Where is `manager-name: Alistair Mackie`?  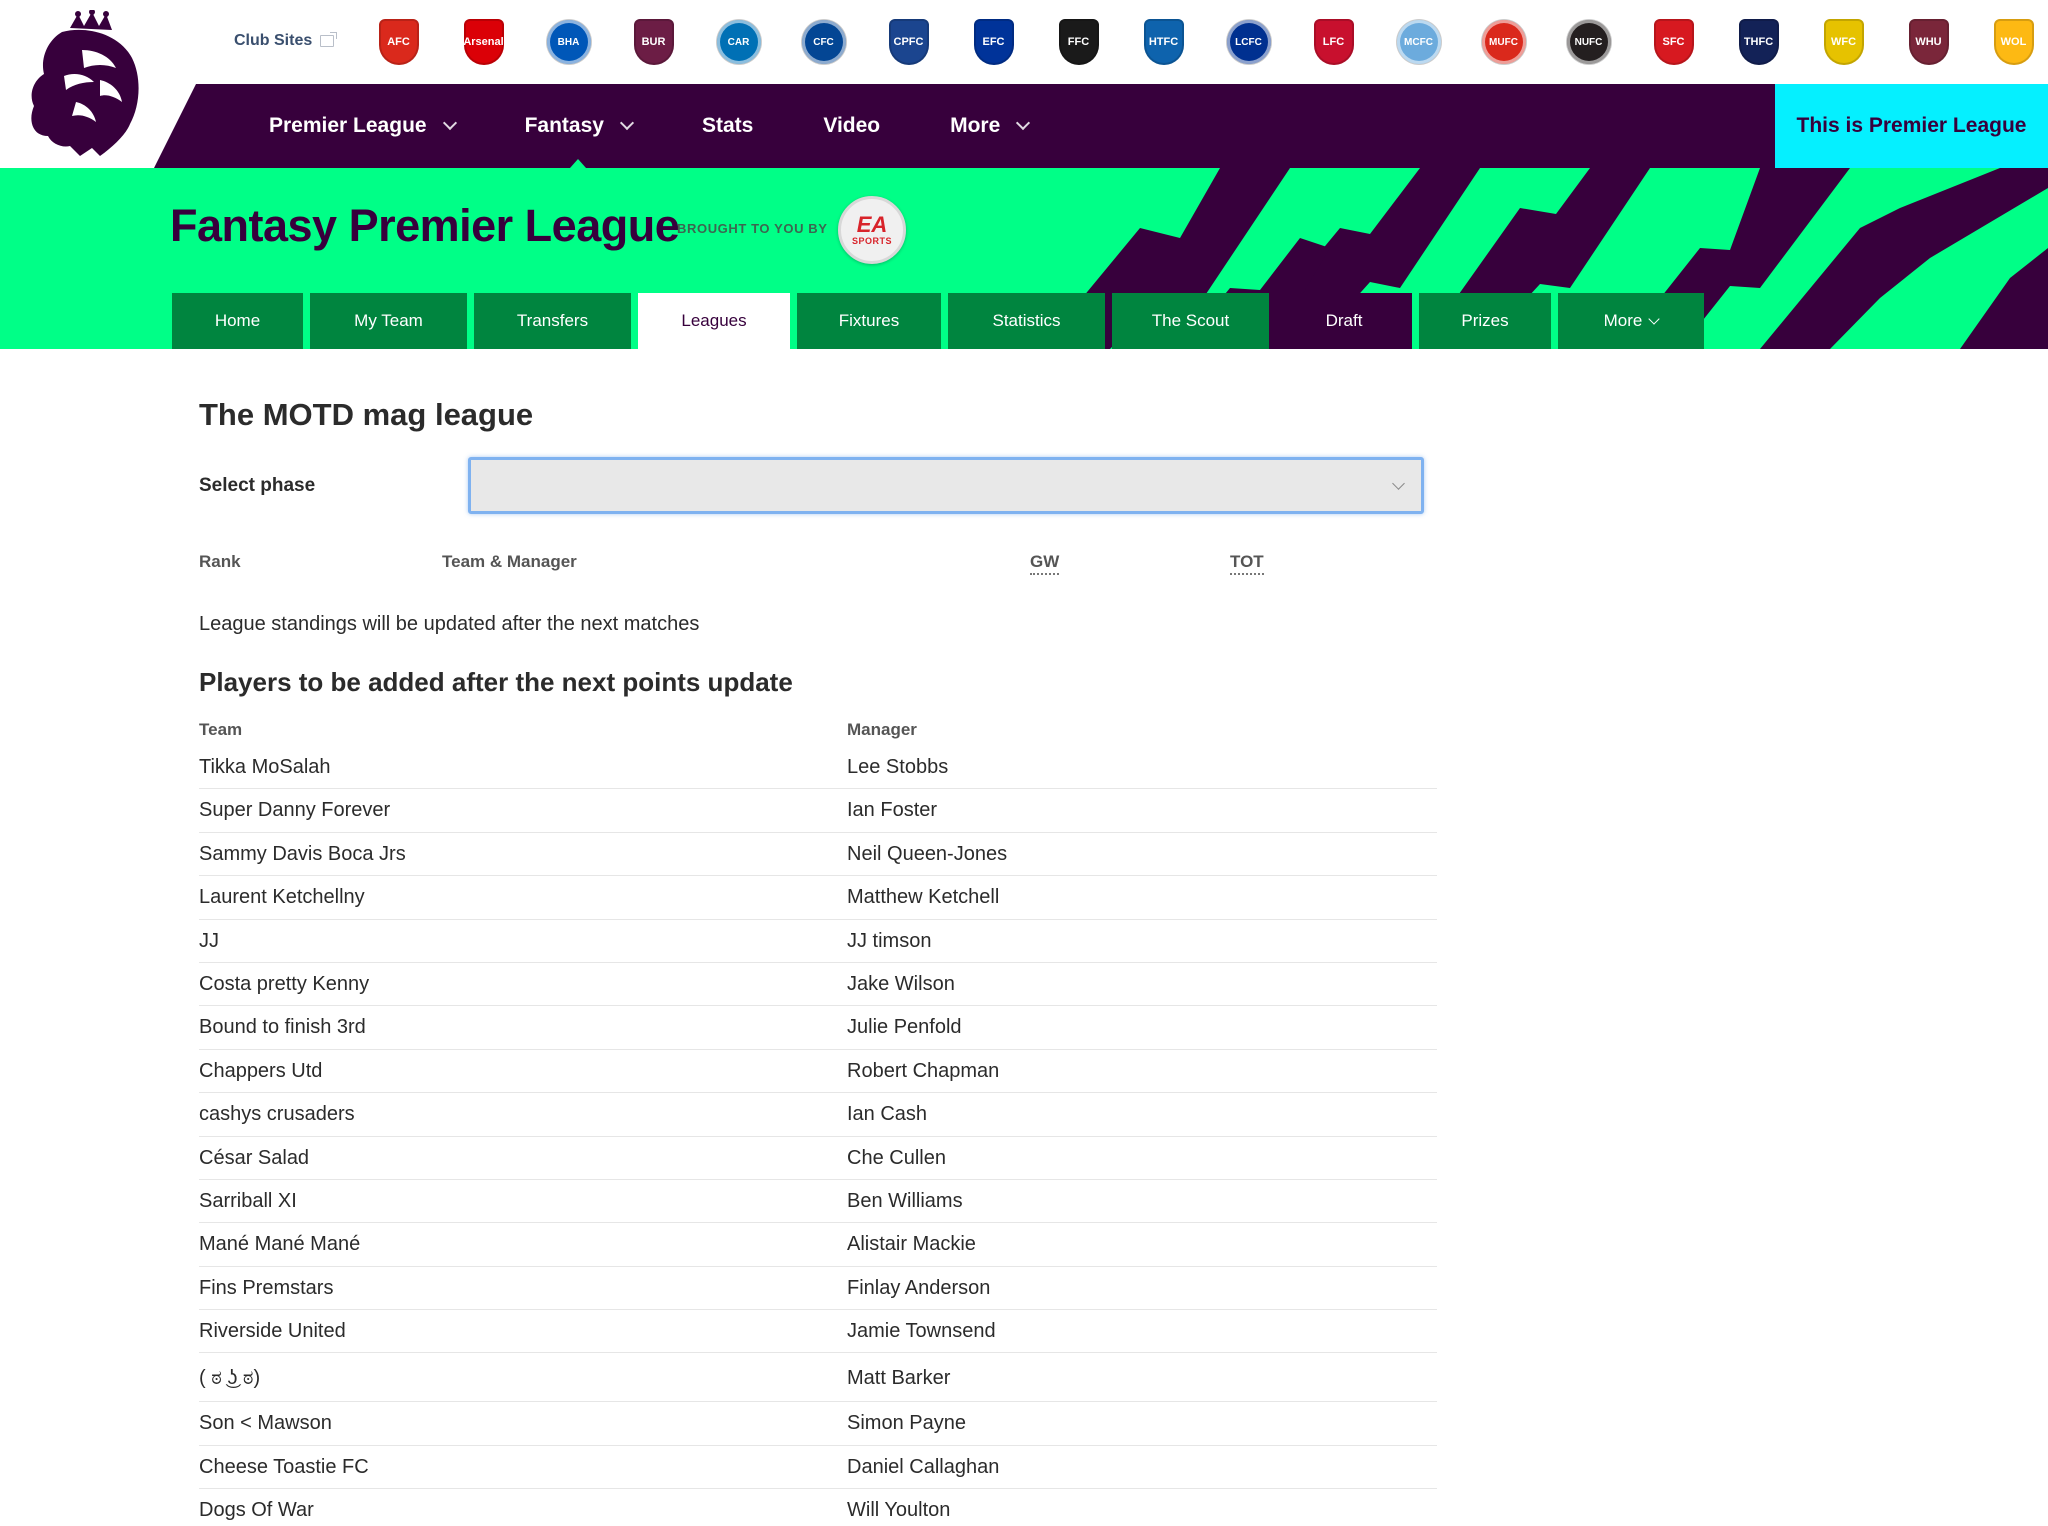
manager-name: Alistair Mackie is located at coordinates (911, 1244).